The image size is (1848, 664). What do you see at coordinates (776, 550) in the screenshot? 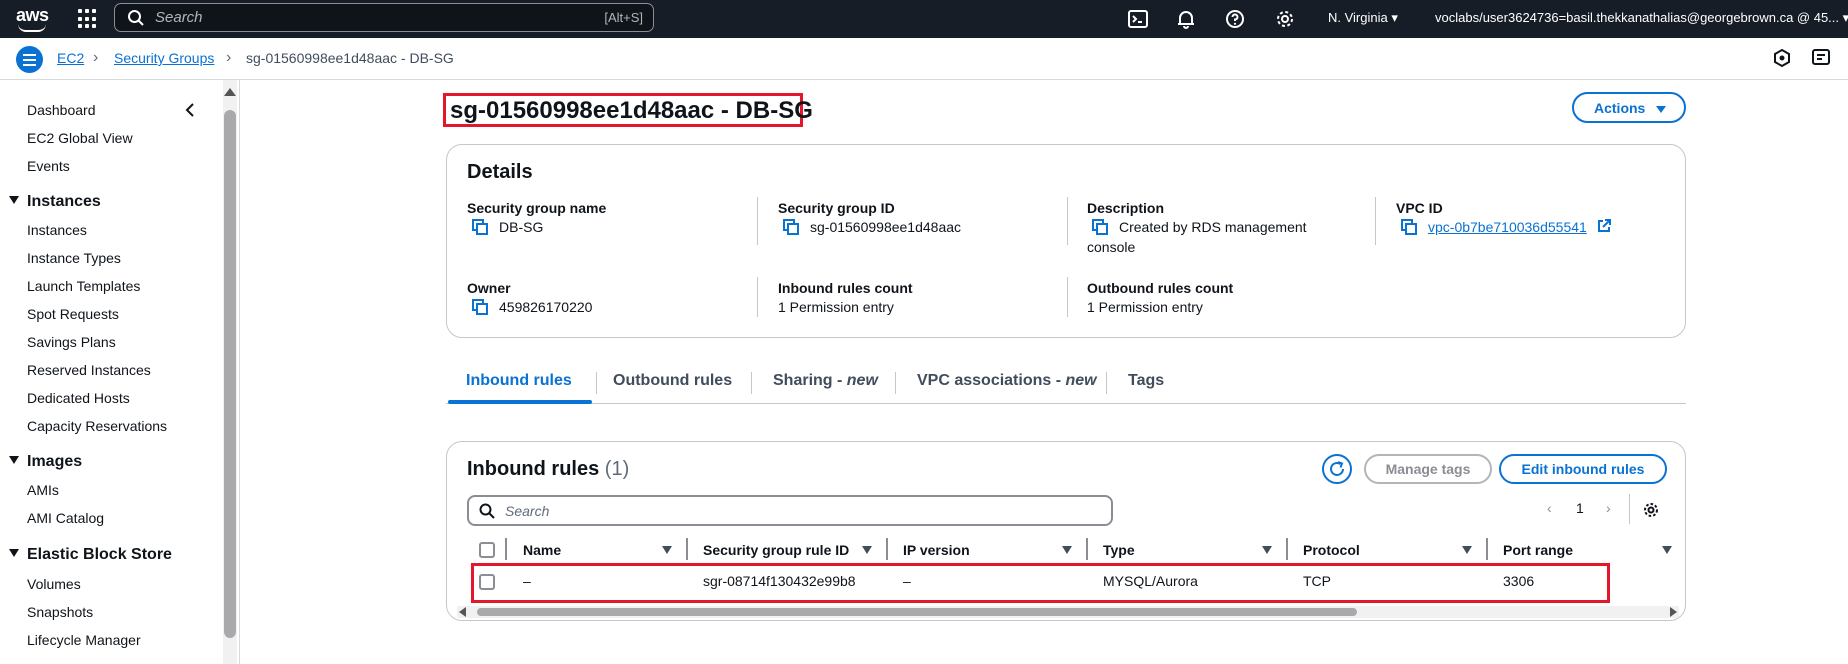
I see `column-header-rule-id: Security group rule ID` at bounding box center [776, 550].